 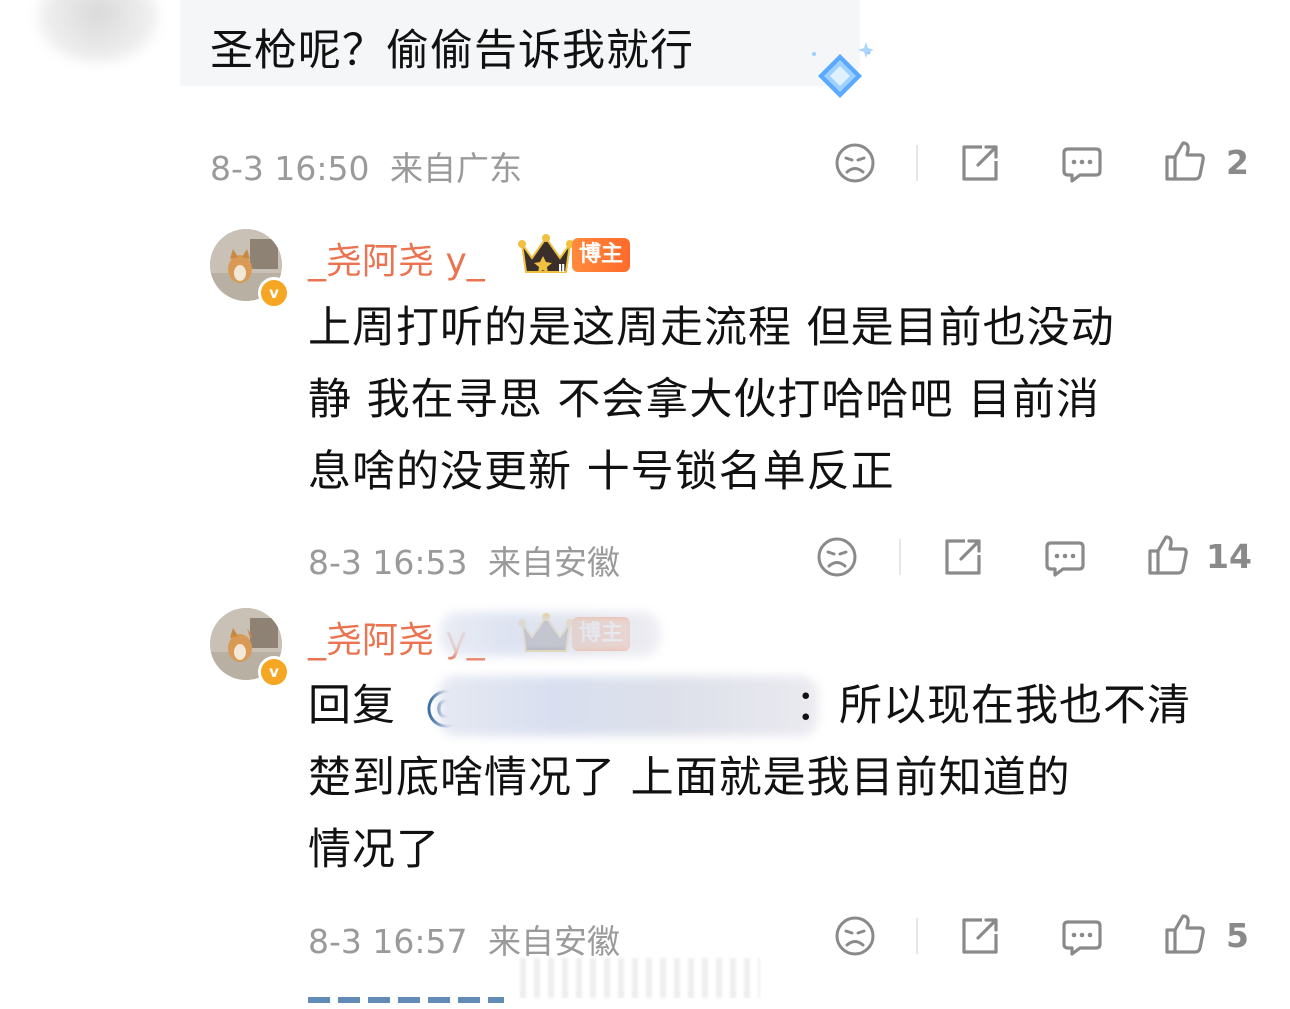 I want to click on reply-meta: 8-3 16:57 来自安徽, so click(x=464, y=939).